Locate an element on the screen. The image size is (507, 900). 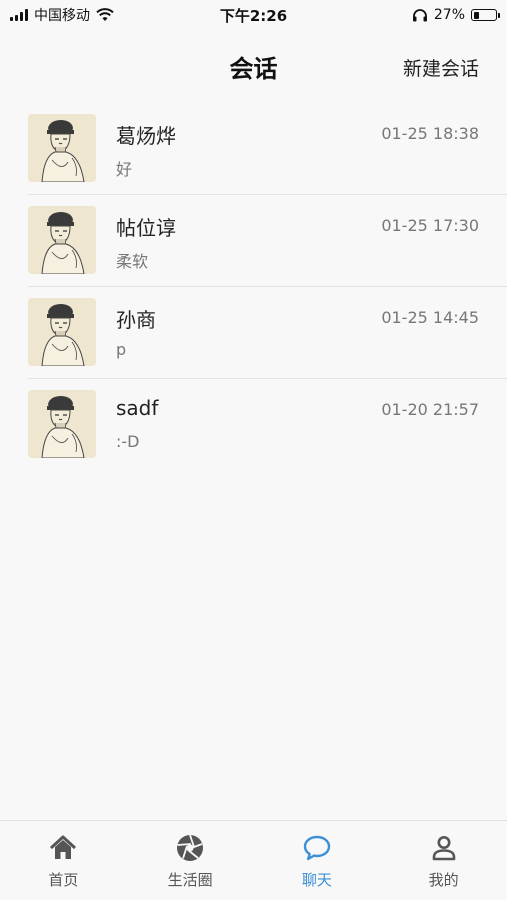
chat-bubble-icon is located at coordinates (317, 848).